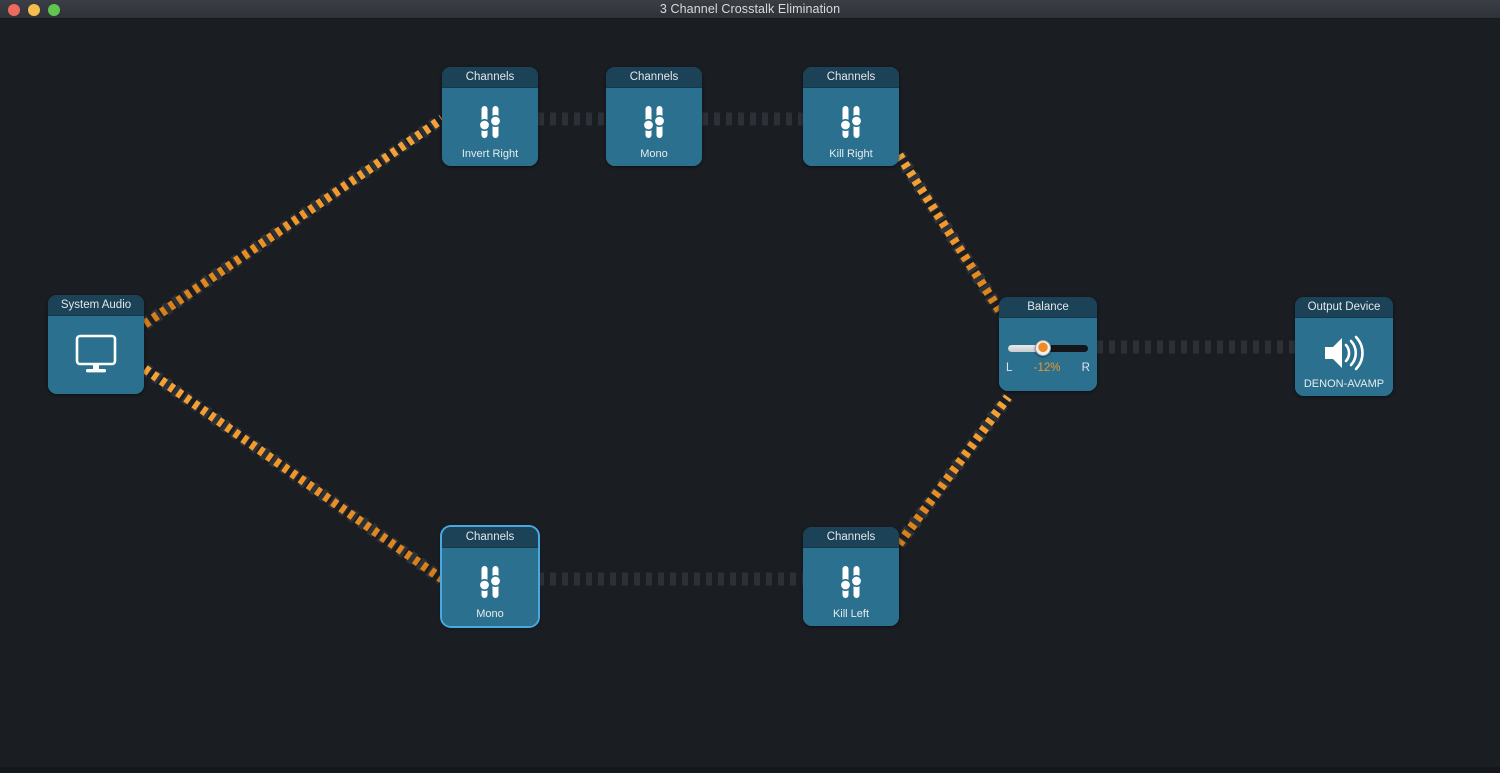 This screenshot has width=1500, height=773. I want to click on node-header-balance: Balance, so click(1048, 307).